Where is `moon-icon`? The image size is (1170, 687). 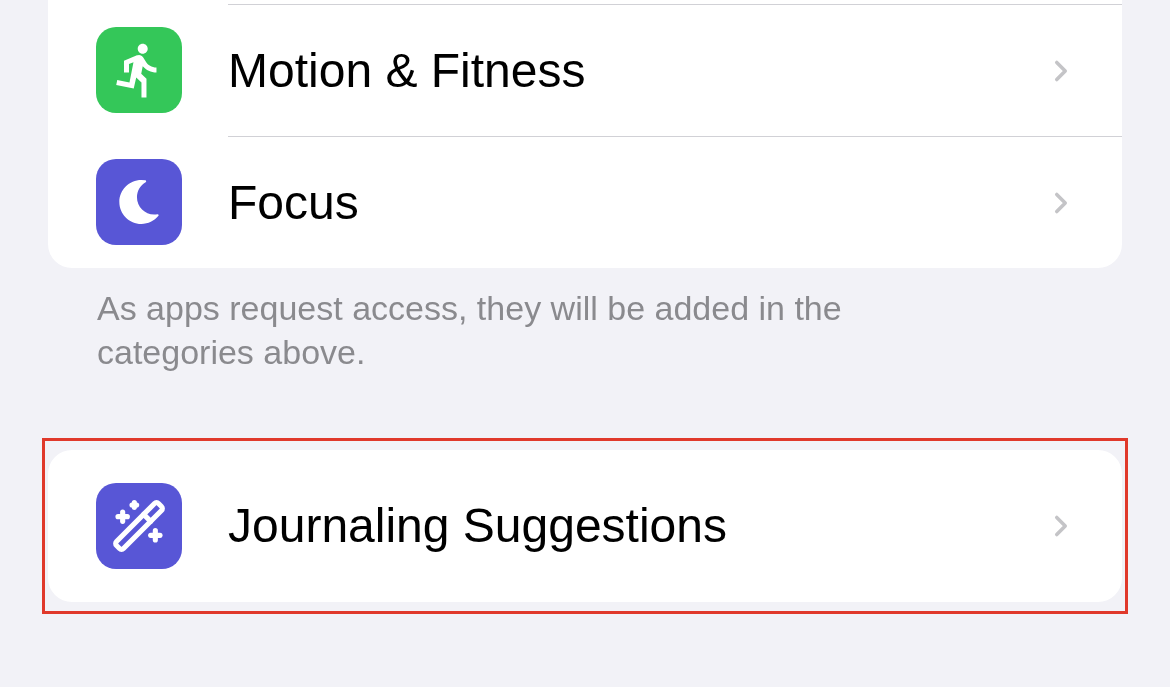 moon-icon is located at coordinates (139, 202).